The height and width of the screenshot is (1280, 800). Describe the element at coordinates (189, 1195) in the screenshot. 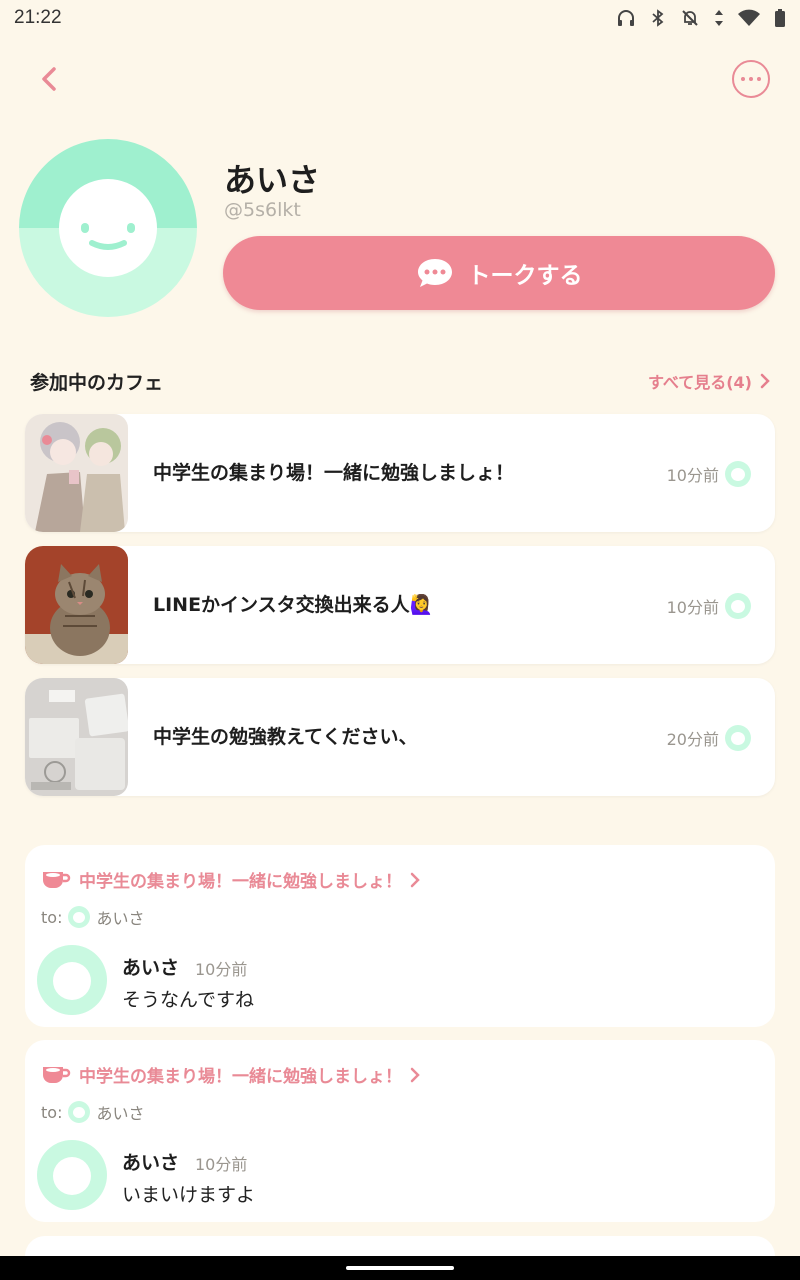

I see `post-message: いまいけますよ` at that location.